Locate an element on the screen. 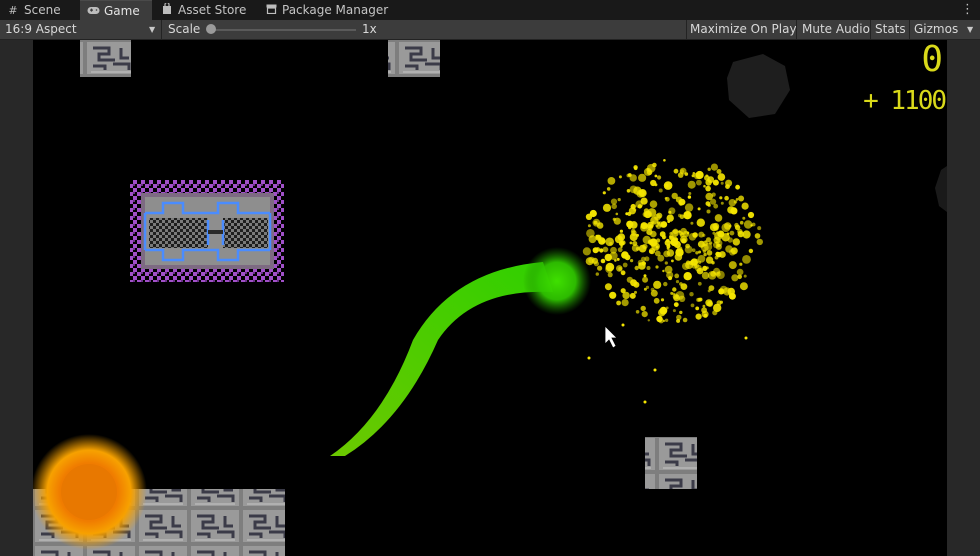  tab-scene: # Scene is located at coordinates (39, 10).